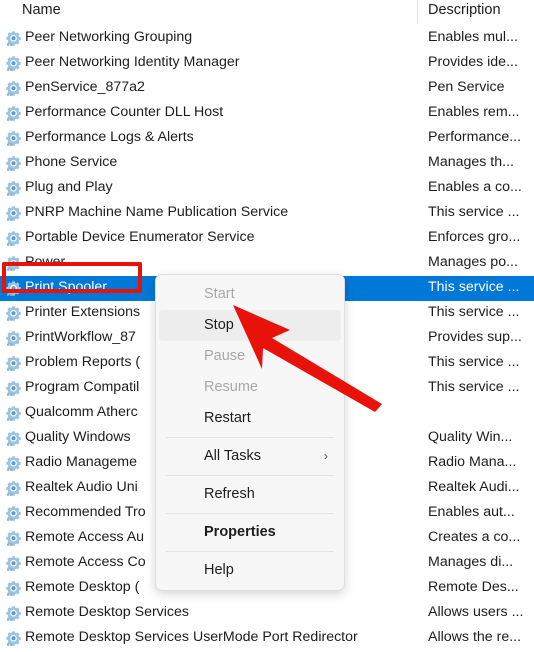 This screenshot has height=652, width=534. What do you see at coordinates (83, 362) in the screenshot?
I see `service-name: Problem Reports (` at bounding box center [83, 362].